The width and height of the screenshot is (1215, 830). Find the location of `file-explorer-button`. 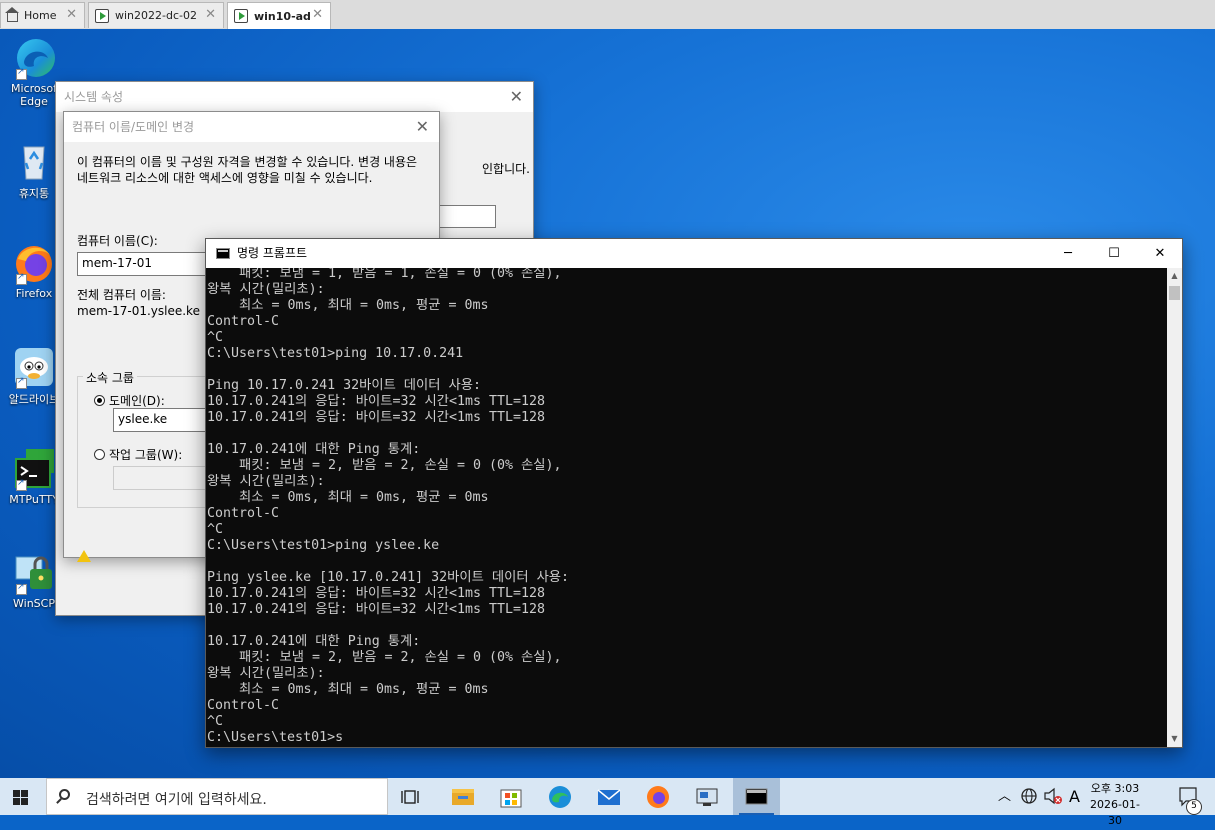

file-explorer-button is located at coordinates (463, 797).